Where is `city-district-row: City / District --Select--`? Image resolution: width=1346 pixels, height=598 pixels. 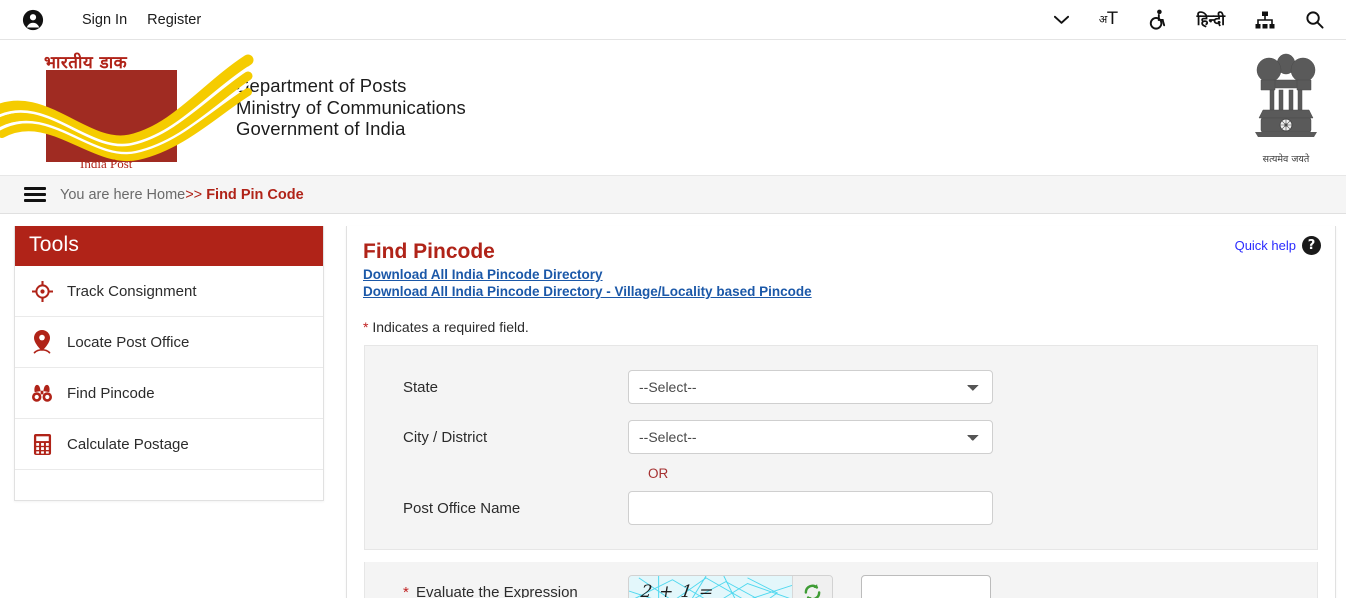
city-district-row: City / District --Select-- is located at coordinates (841, 437).